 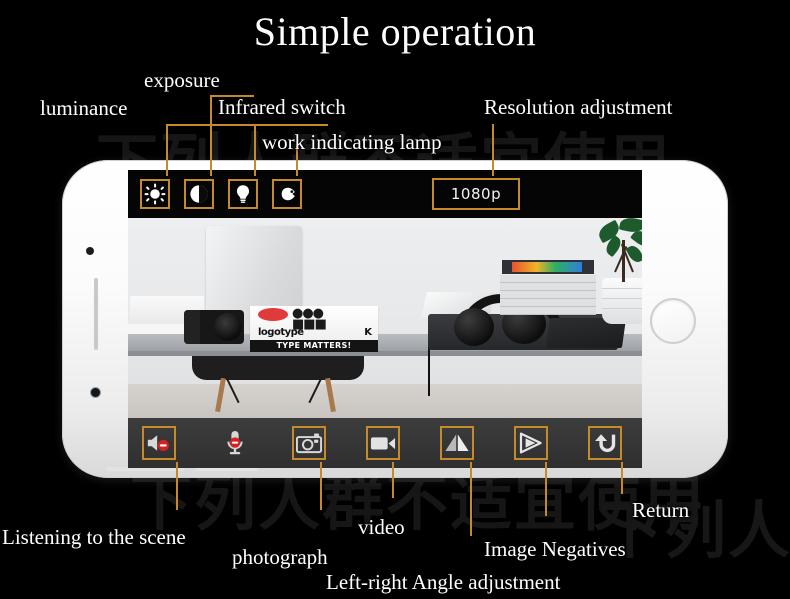 What do you see at coordinates (443, 582) in the screenshot?
I see `callout-label-angle: Left-right Angle adjustment` at bounding box center [443, 582].